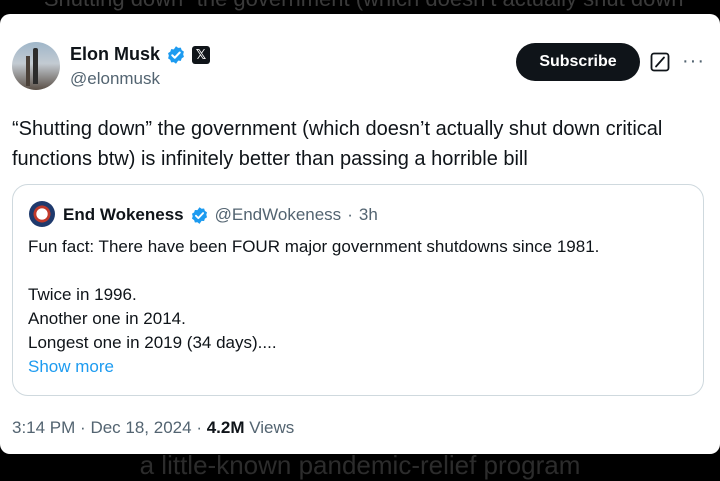 The height and width of the screenshot is (481, 720). I want to click on x-logo-icon: 𝕏, so click(201, 54).